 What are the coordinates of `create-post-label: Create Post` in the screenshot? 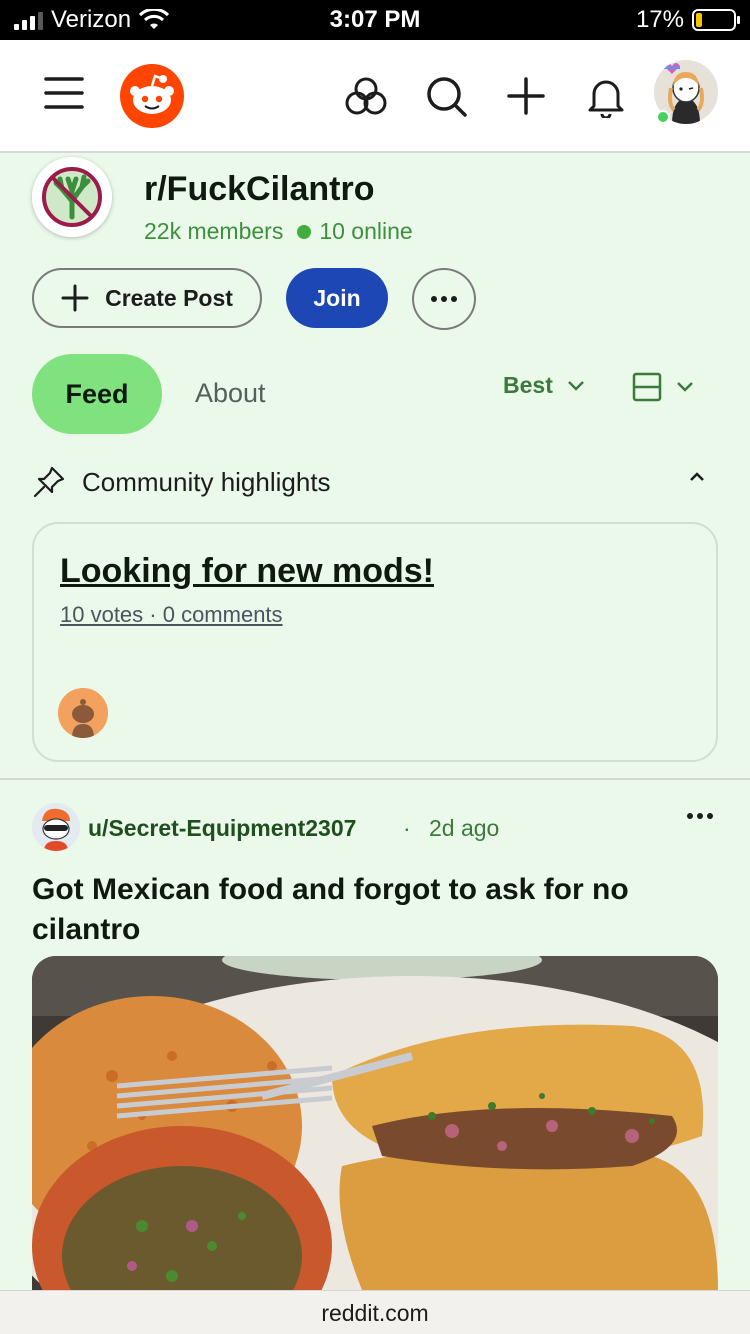 It's located at (169, 297).